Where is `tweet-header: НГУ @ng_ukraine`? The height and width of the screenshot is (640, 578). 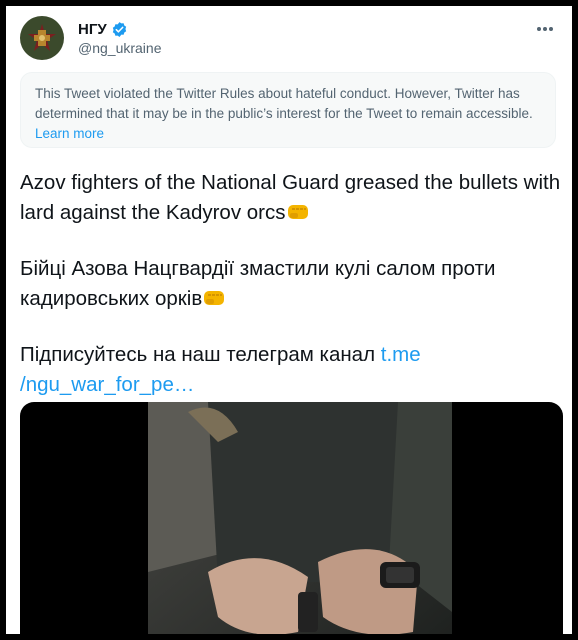
tweet-header: НГУ @ng_ukraine is located at coordinates (290, 38).